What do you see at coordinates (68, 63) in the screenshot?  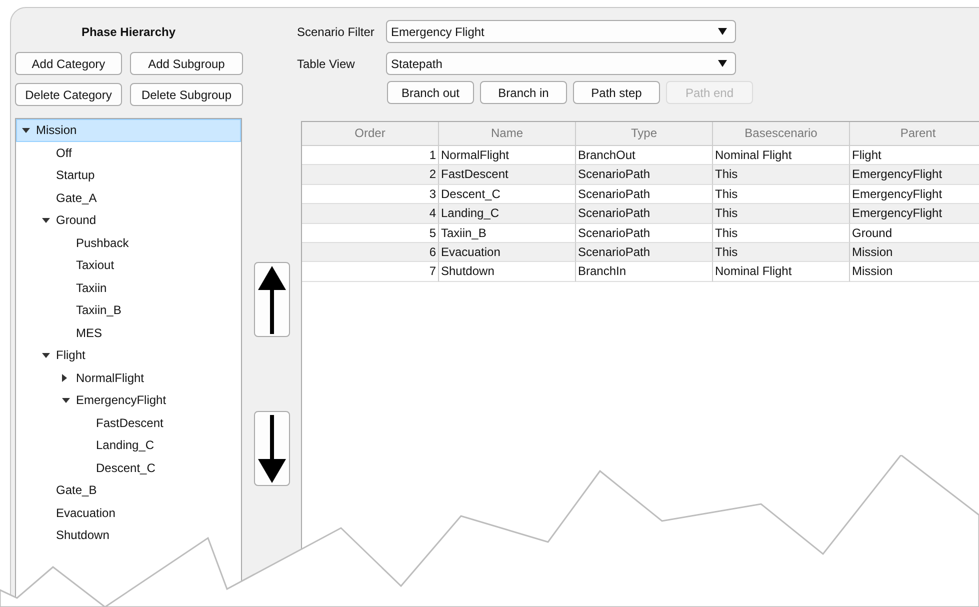 I see `hierarchy-button: Add Category` at bounding box center [68, 63].